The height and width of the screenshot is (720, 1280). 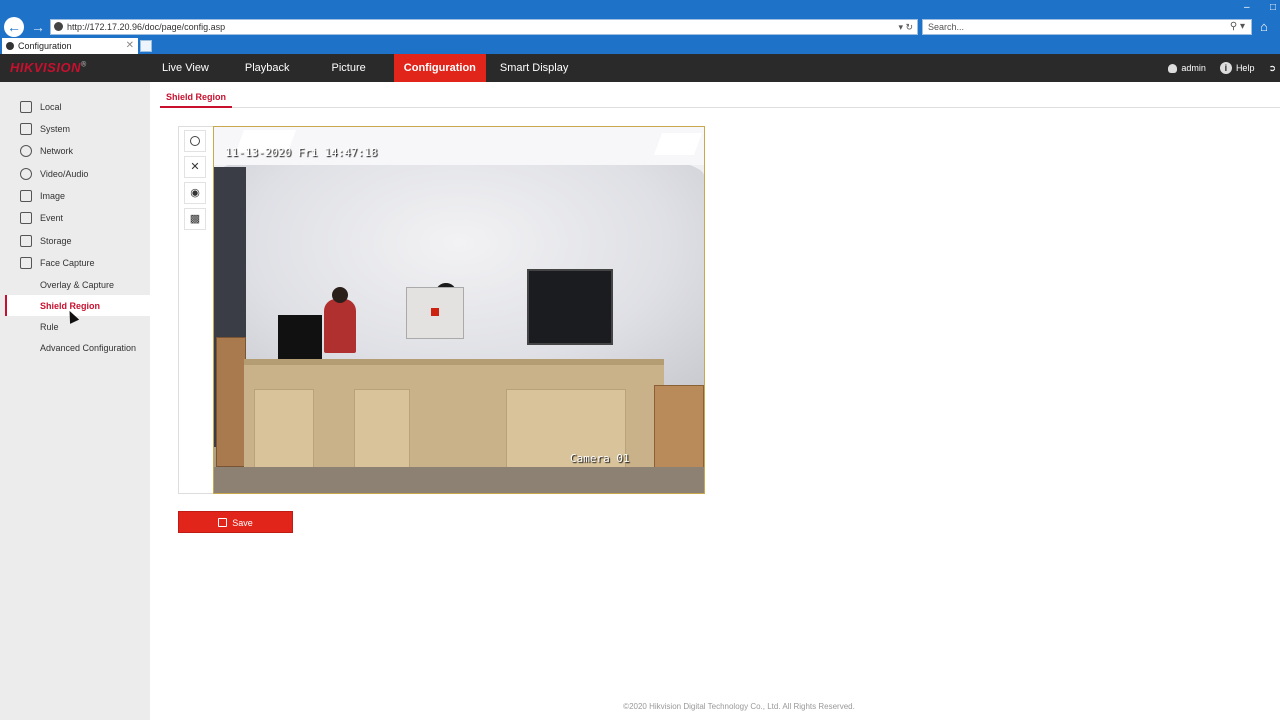 I want to click on sidebar-item-face-capture: Face Capture, so click(x=57, y=263).